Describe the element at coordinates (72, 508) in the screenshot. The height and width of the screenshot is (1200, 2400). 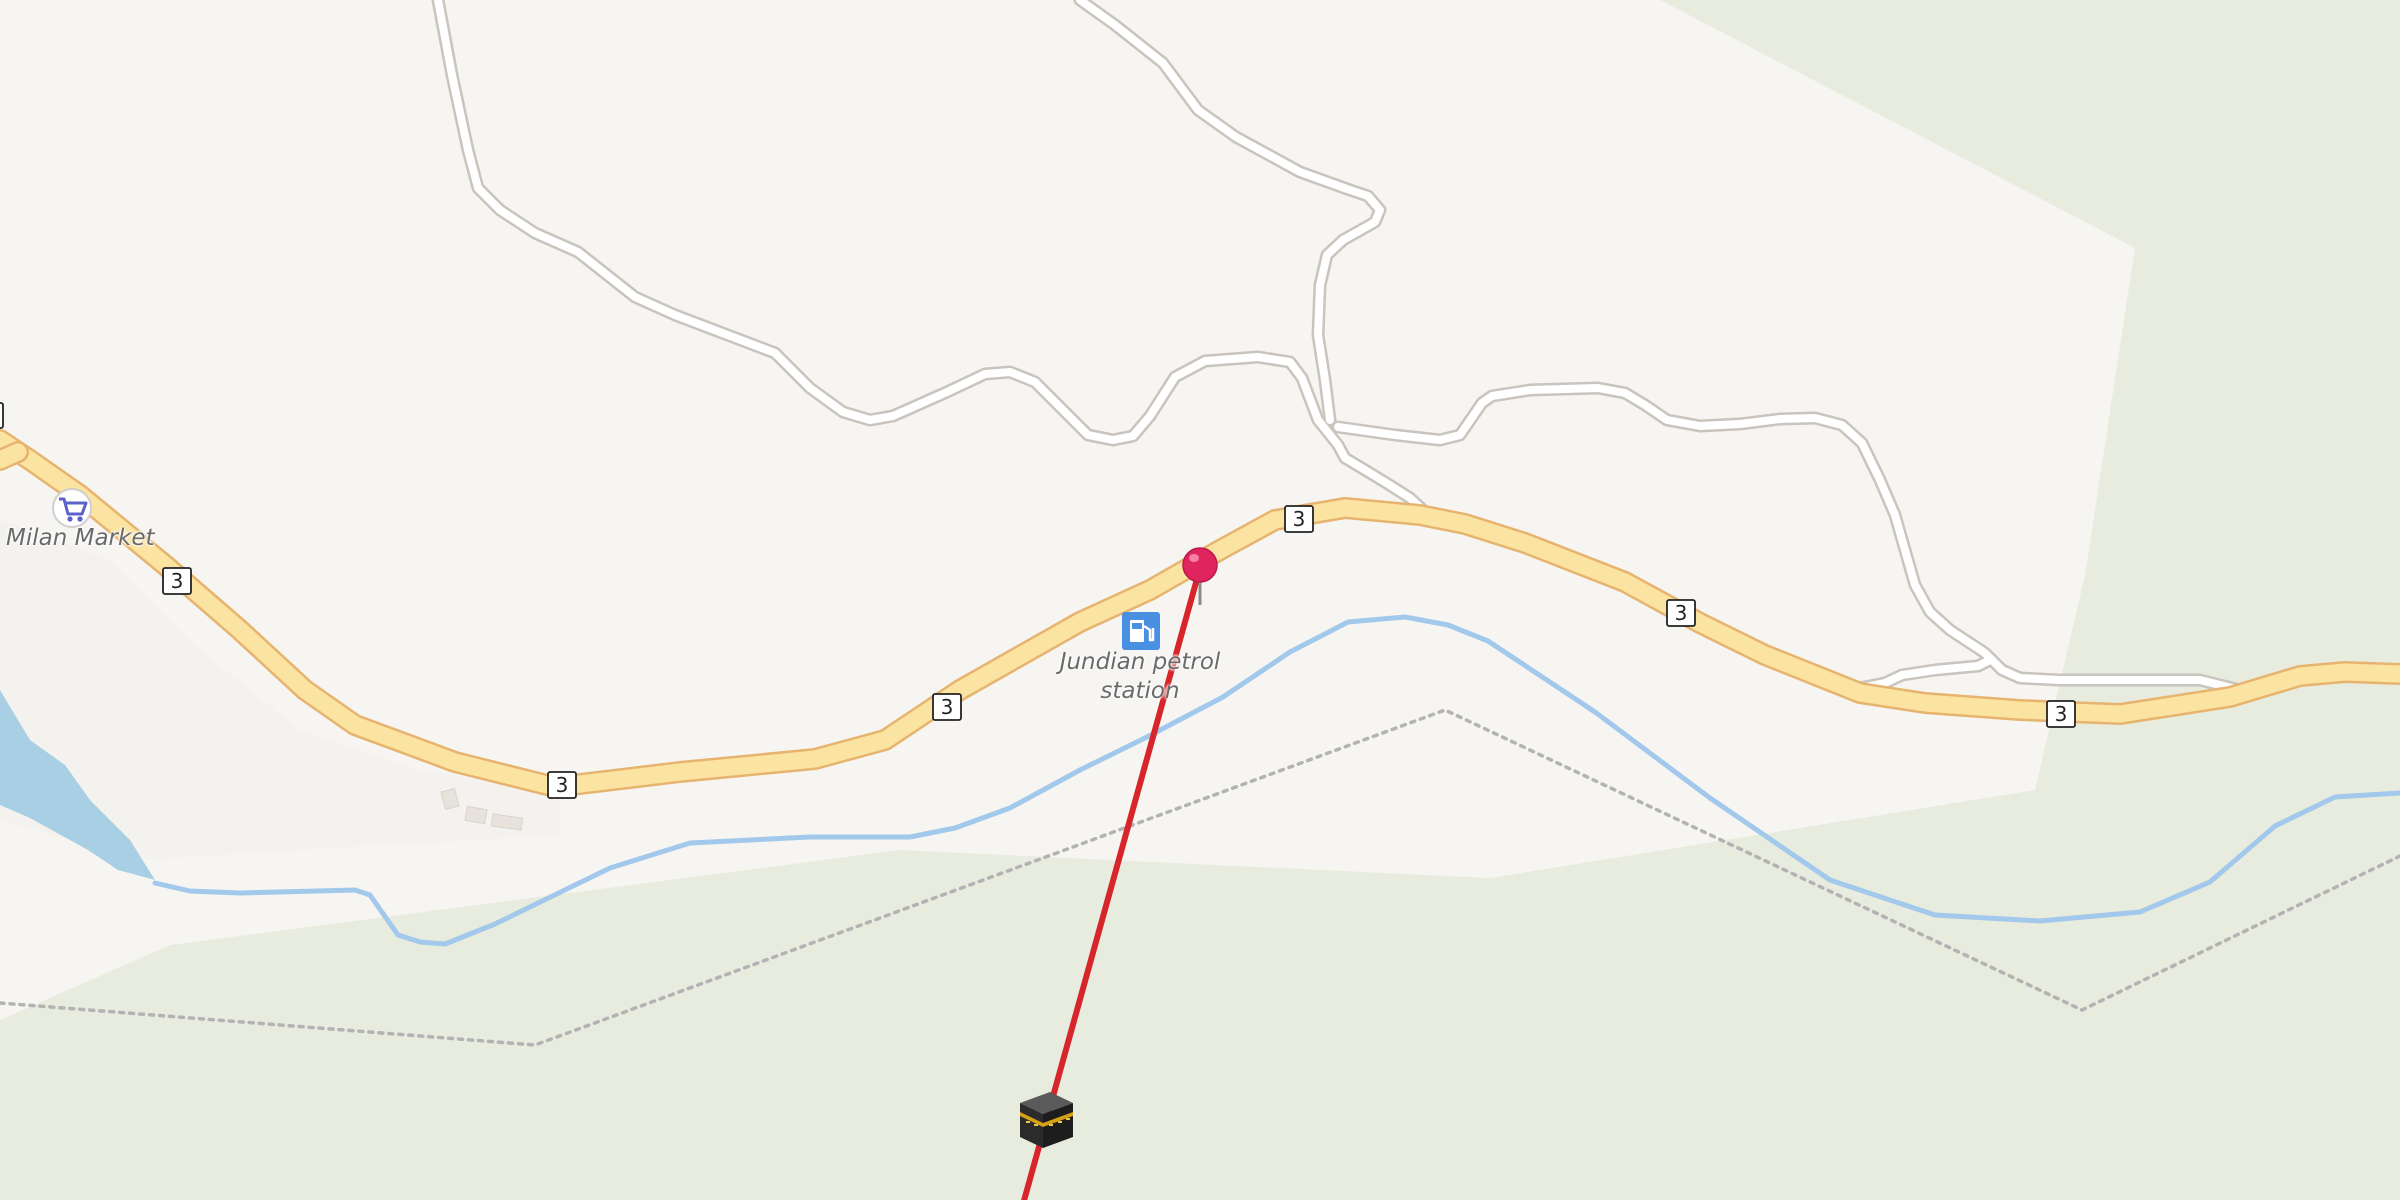
I see `shopping-cart-icon` at that location.